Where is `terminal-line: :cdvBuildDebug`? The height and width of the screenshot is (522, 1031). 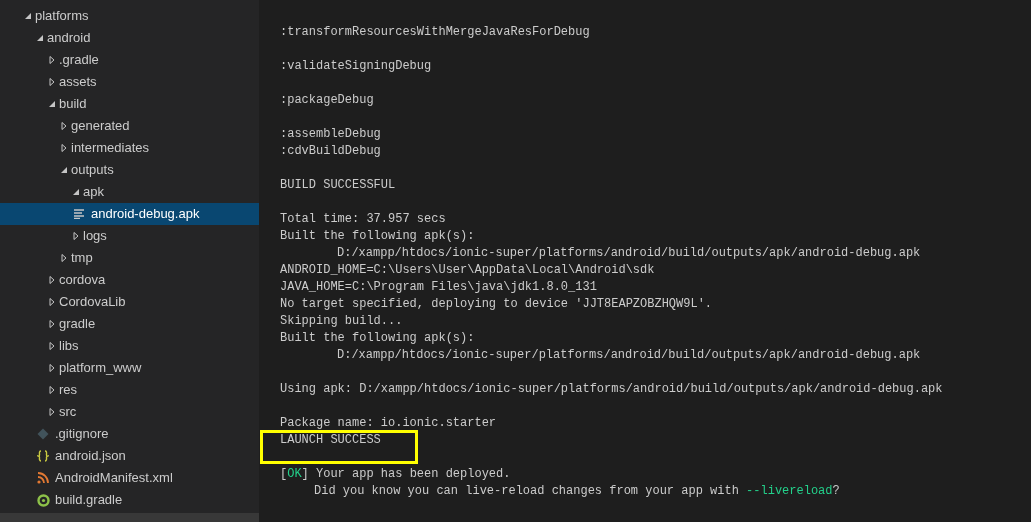 terminal-line: :cdvBuildDebug is located at coordinates (331, 151).